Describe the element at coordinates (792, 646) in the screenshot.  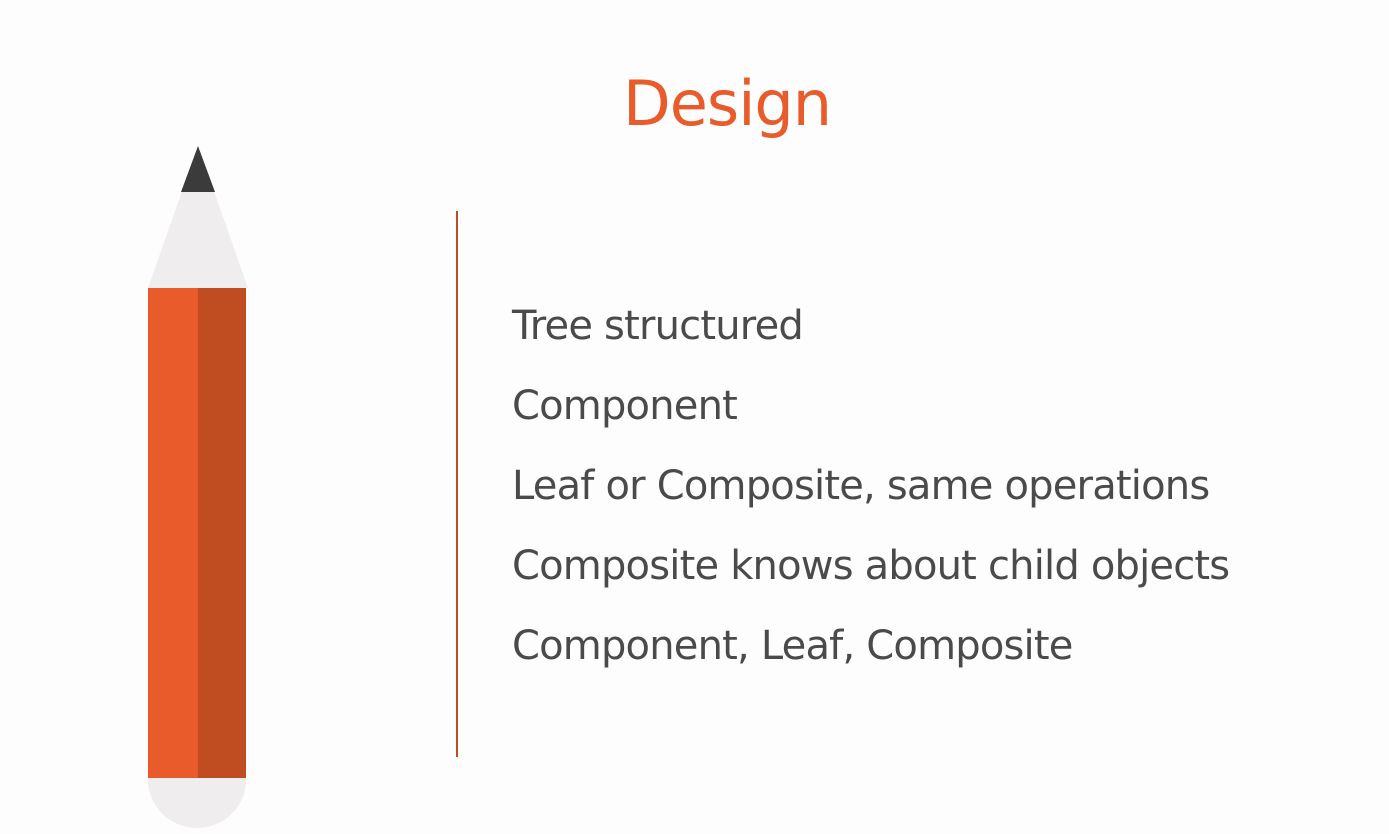
I see `bullet-item: Component, Leaf, Composite` at that location.